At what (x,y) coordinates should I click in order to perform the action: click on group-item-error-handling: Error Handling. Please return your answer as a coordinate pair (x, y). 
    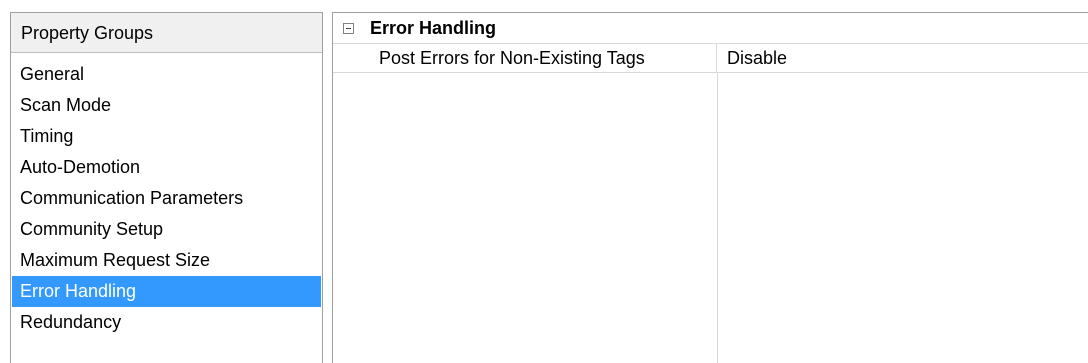
    Looking at the image, I should click on (166, 291).